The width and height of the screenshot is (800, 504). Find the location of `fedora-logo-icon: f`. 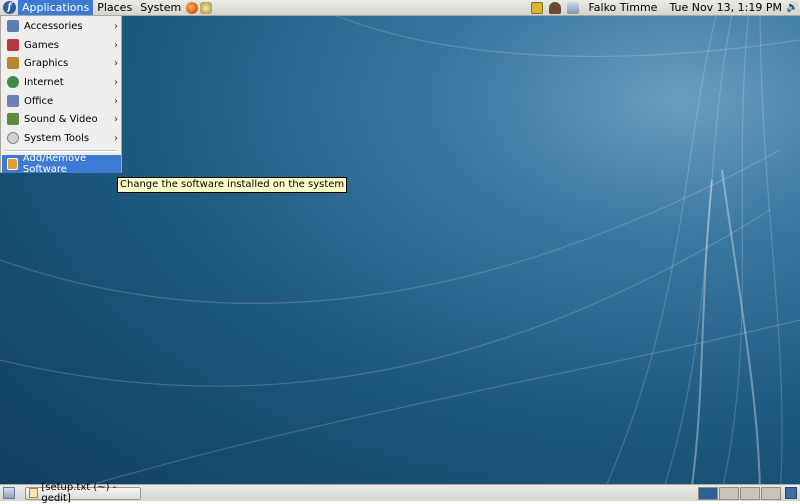

fedora-logo-icon: f is located at coordinates (9, 7).